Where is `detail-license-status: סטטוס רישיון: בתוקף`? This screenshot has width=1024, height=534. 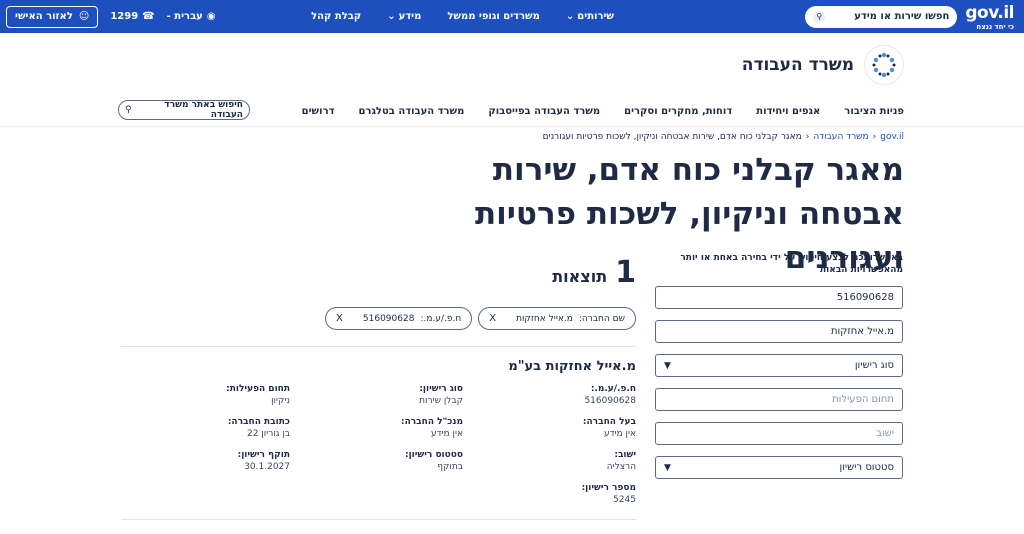
detail-license-status: סטטוס רישיון: בתוקף is located at coordinates (433, 461).